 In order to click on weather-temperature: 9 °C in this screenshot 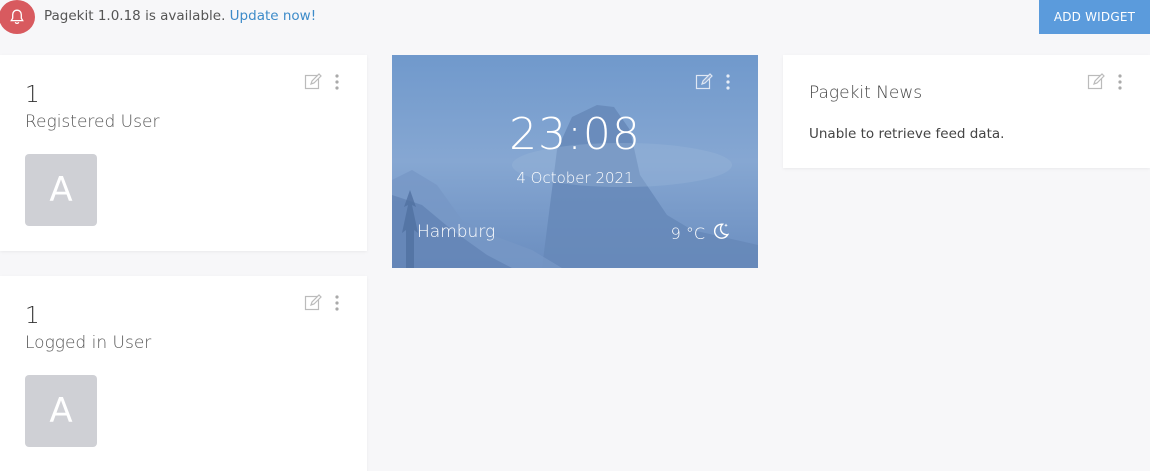, I will do `click(687, 233)`.